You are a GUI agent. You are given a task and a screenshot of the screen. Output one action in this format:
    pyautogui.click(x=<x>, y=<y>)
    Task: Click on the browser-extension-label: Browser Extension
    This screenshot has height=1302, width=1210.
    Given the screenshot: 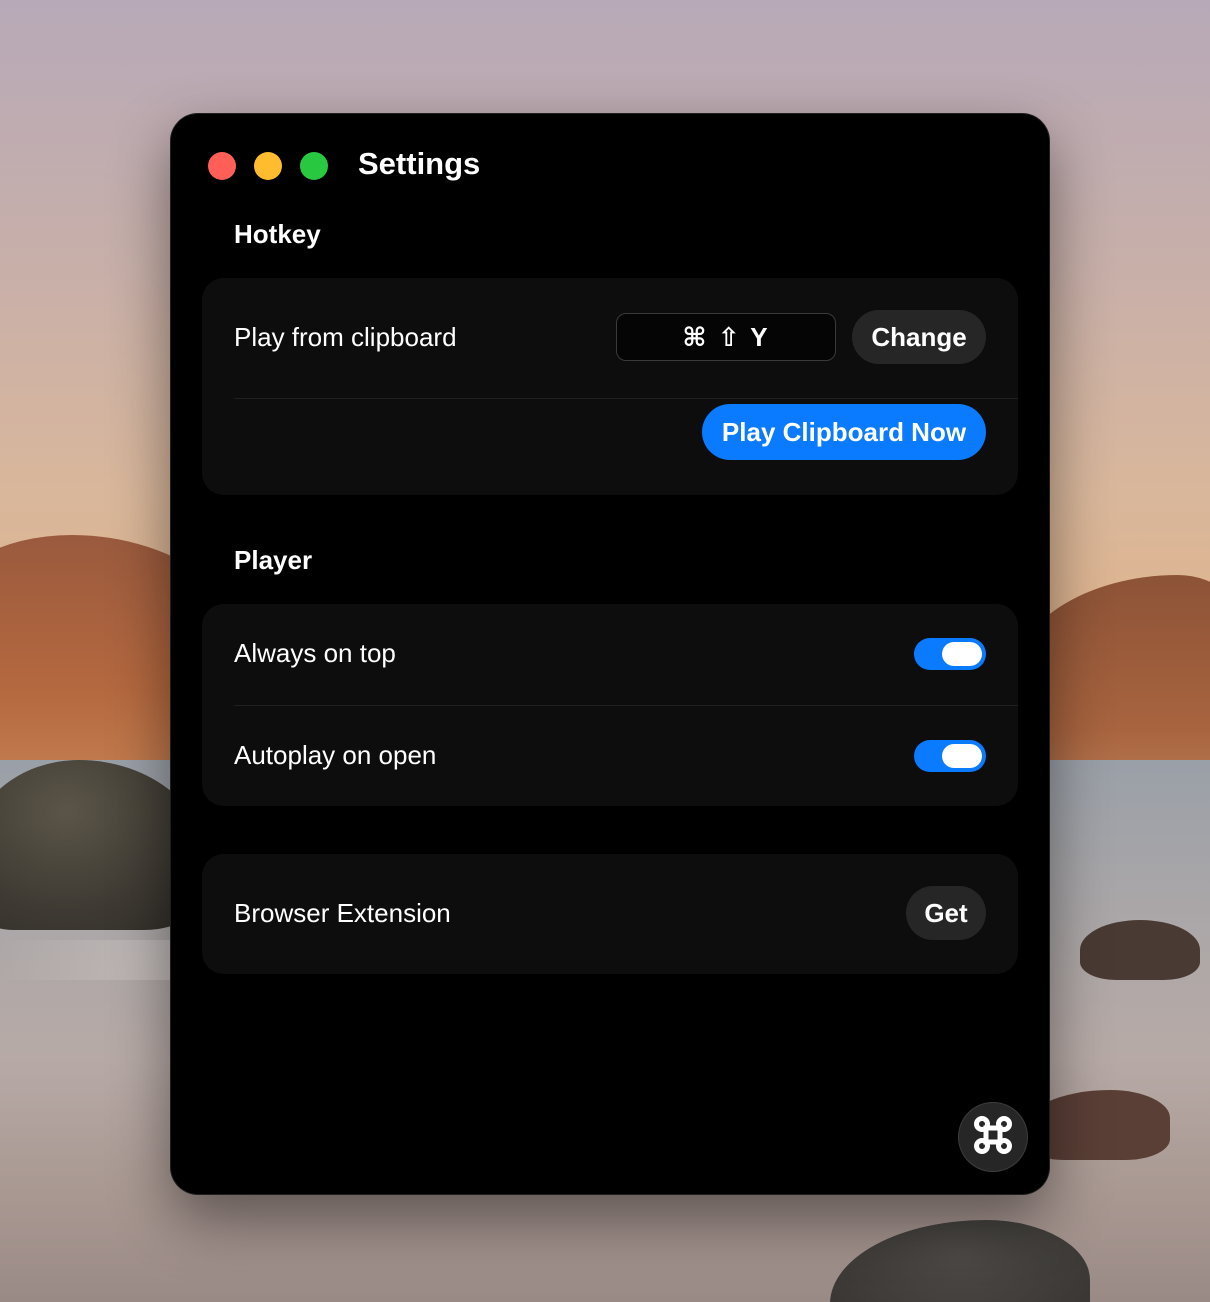 What is the action you would take?
    pyautogui.click(x=342, y=913)
    